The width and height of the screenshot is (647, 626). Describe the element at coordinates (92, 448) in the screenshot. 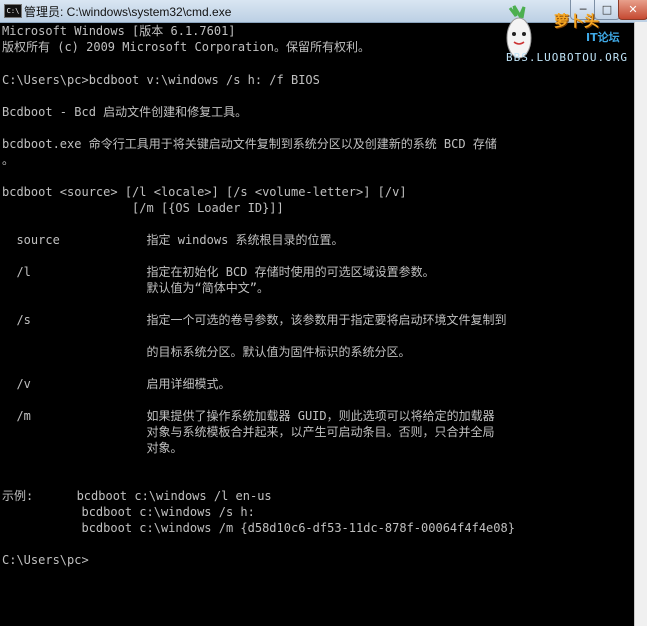

I see `console-line: 对象。` at that location.